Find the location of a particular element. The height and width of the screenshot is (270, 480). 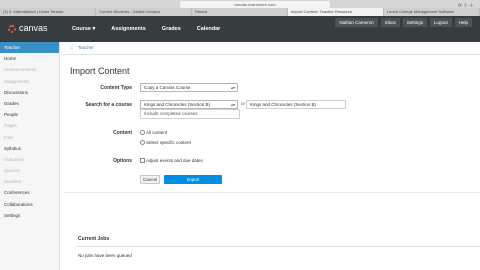

course-search-value: Kings and Chronicles (Section B) is located at coordinates (177, 104).